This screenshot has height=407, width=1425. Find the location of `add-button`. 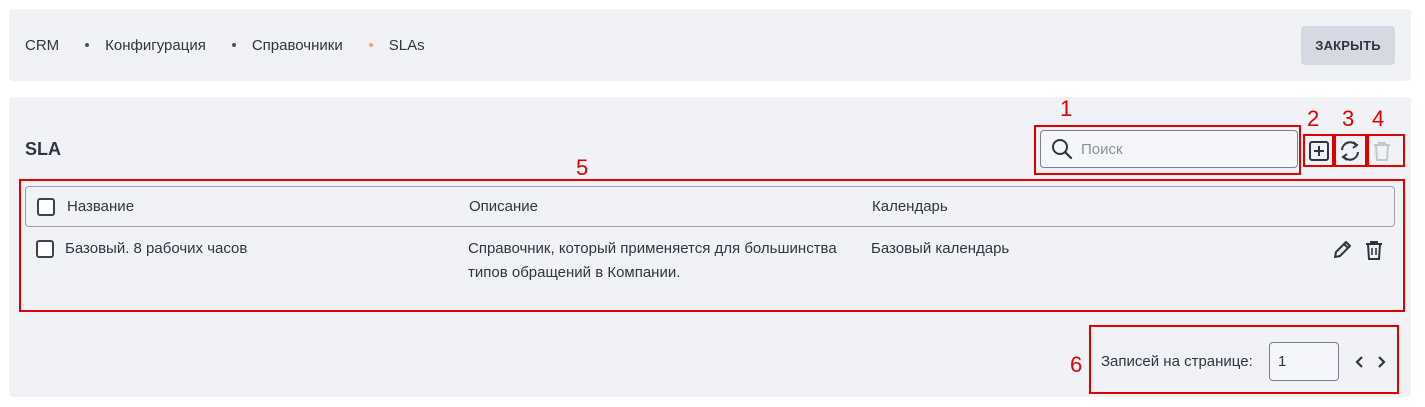

add-button is located at coordinates (1319, 151).